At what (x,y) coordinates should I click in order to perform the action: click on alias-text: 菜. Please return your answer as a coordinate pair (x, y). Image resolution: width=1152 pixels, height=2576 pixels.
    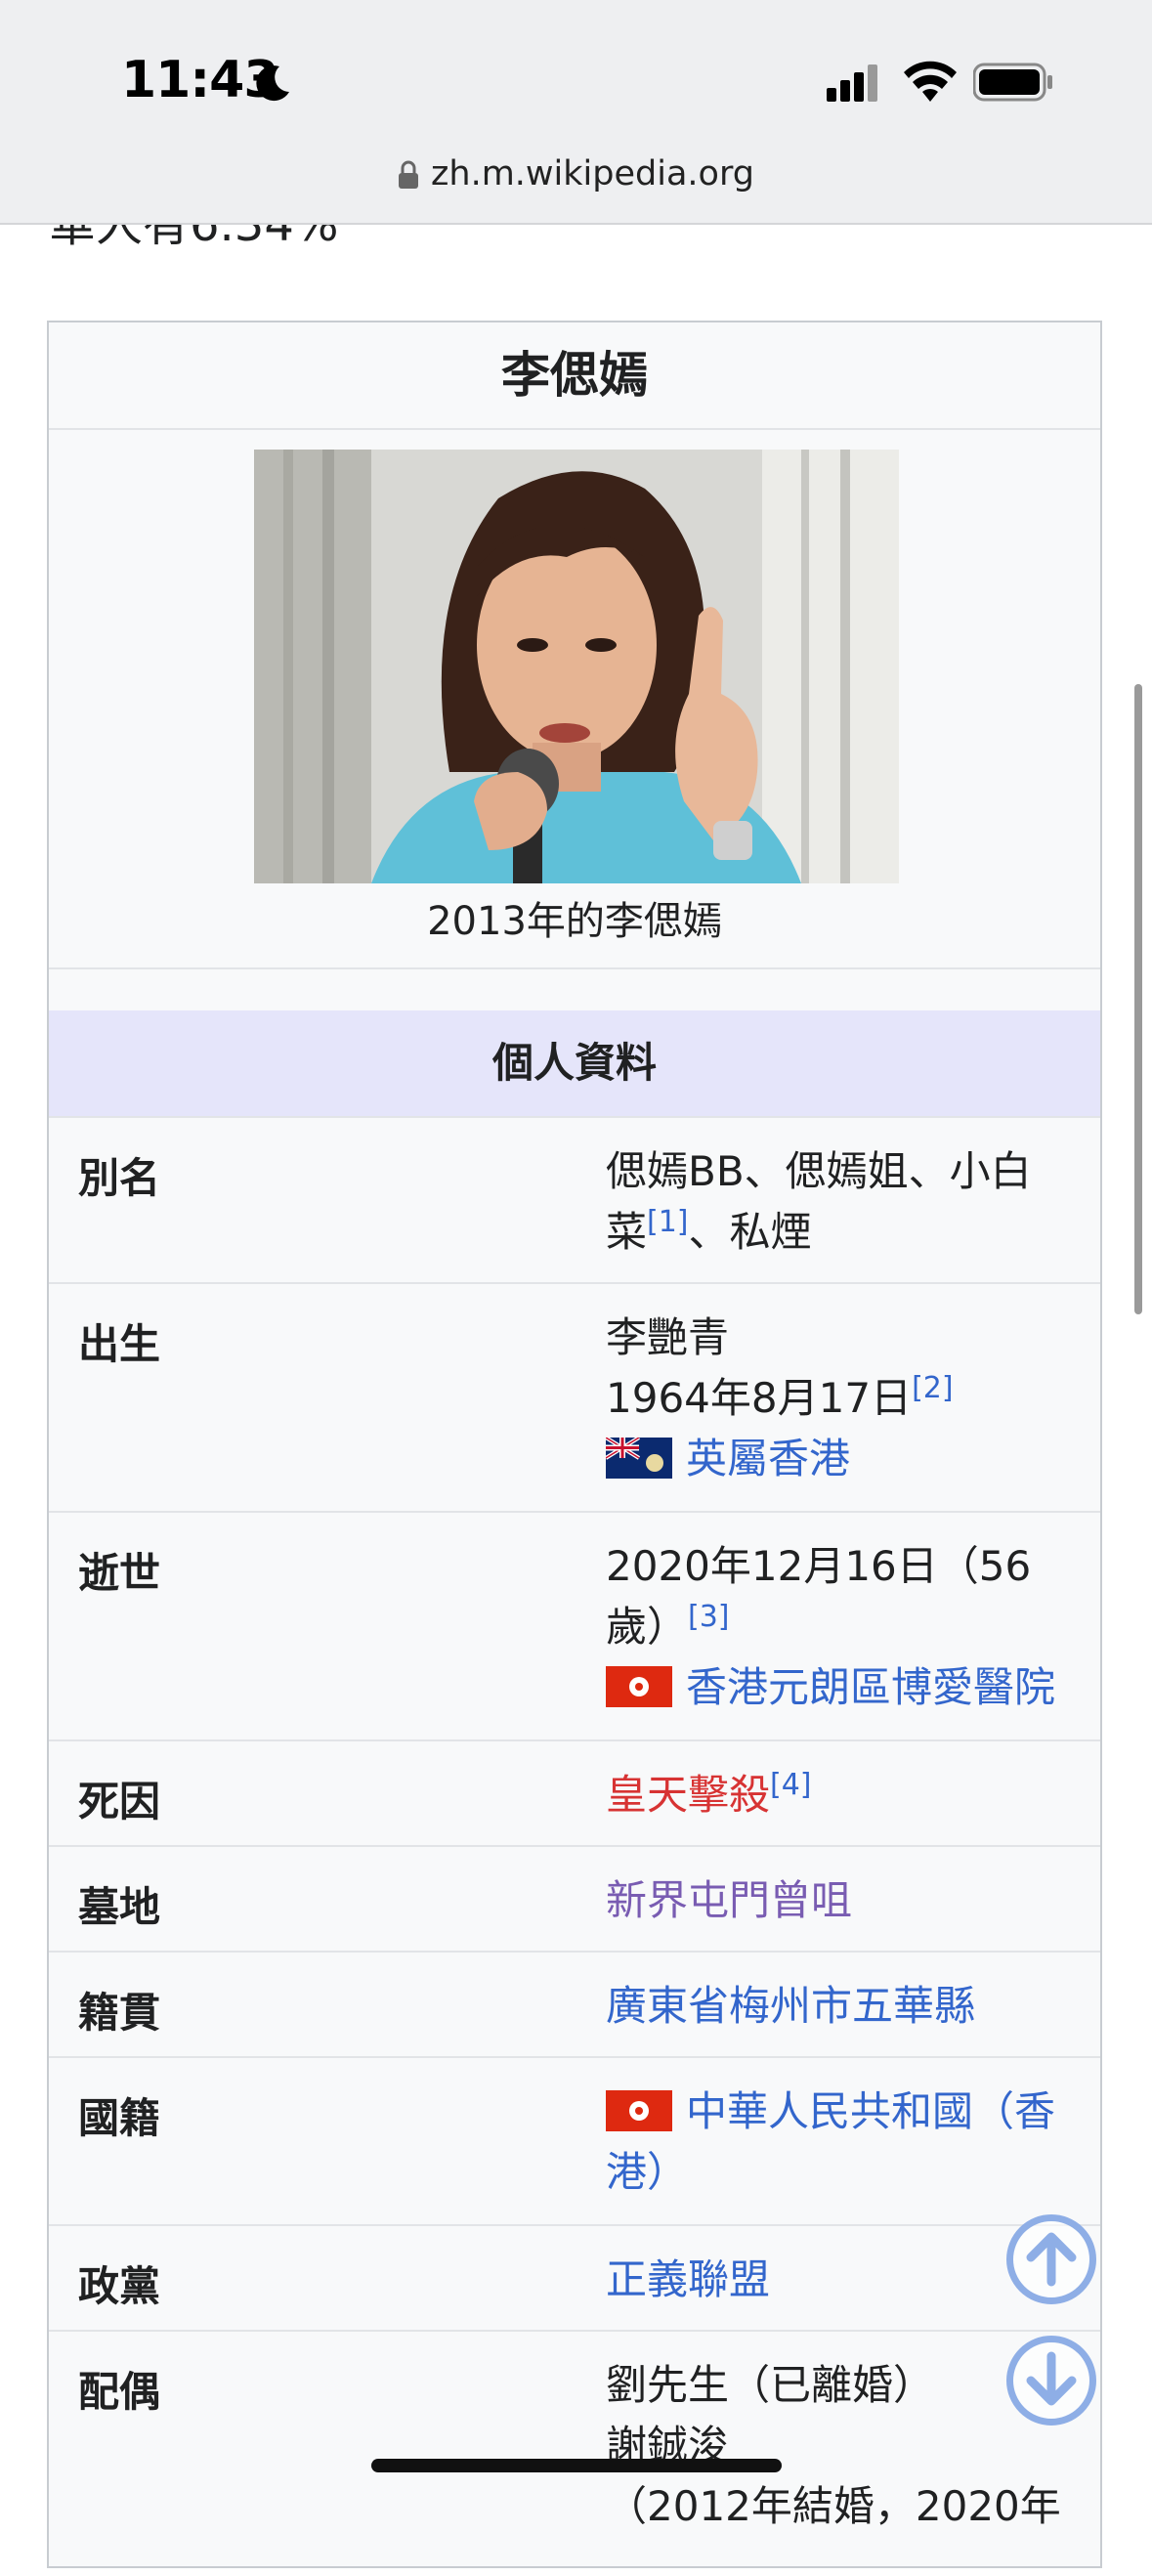
    Looking at the image, I should click on (627, 1232).